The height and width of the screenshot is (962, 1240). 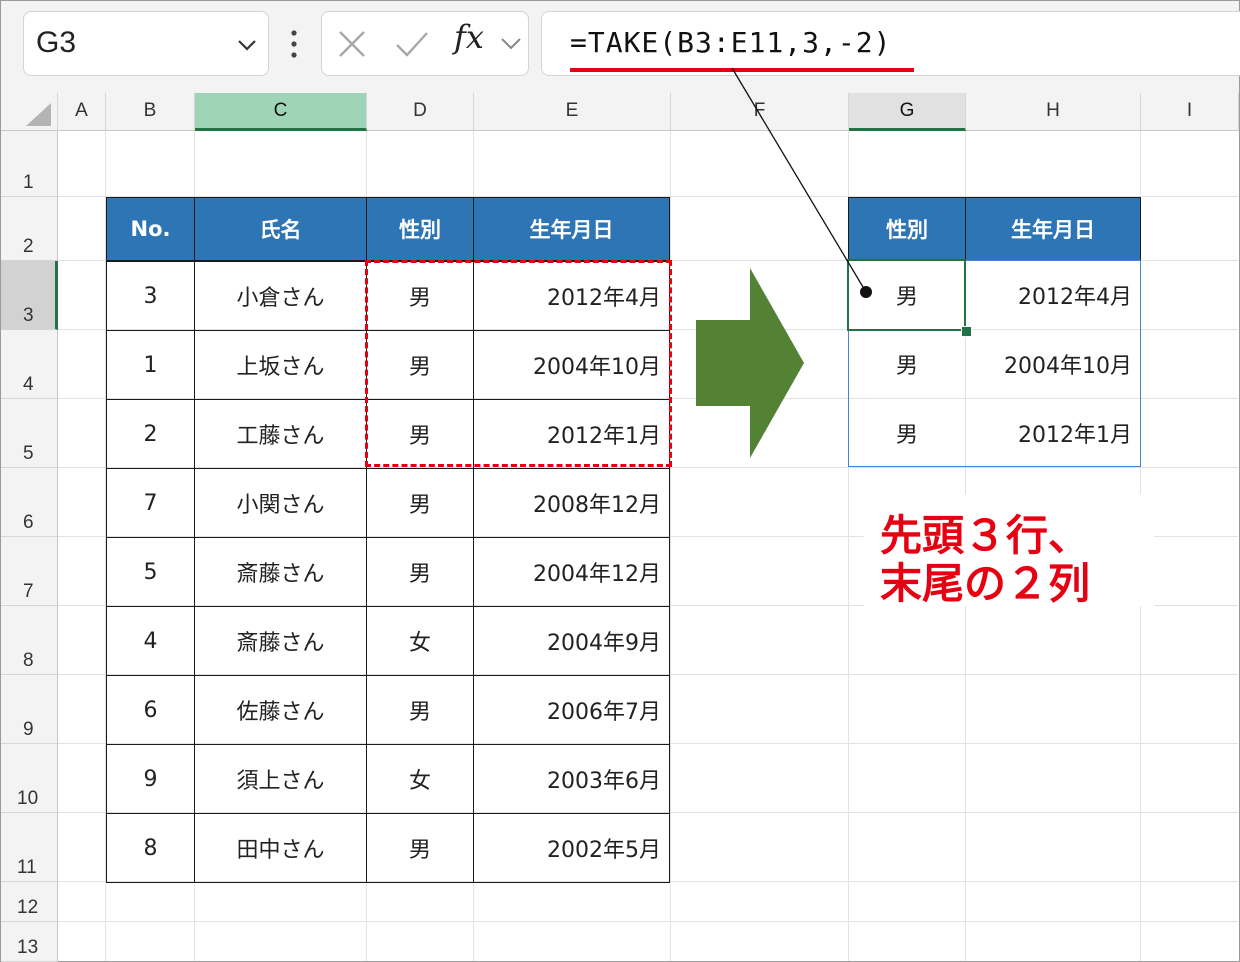 What do you see at coordinates (280, 296) in the screenshot?
I see `cell-name: 小倉さん` at bounding box center [280, 296].